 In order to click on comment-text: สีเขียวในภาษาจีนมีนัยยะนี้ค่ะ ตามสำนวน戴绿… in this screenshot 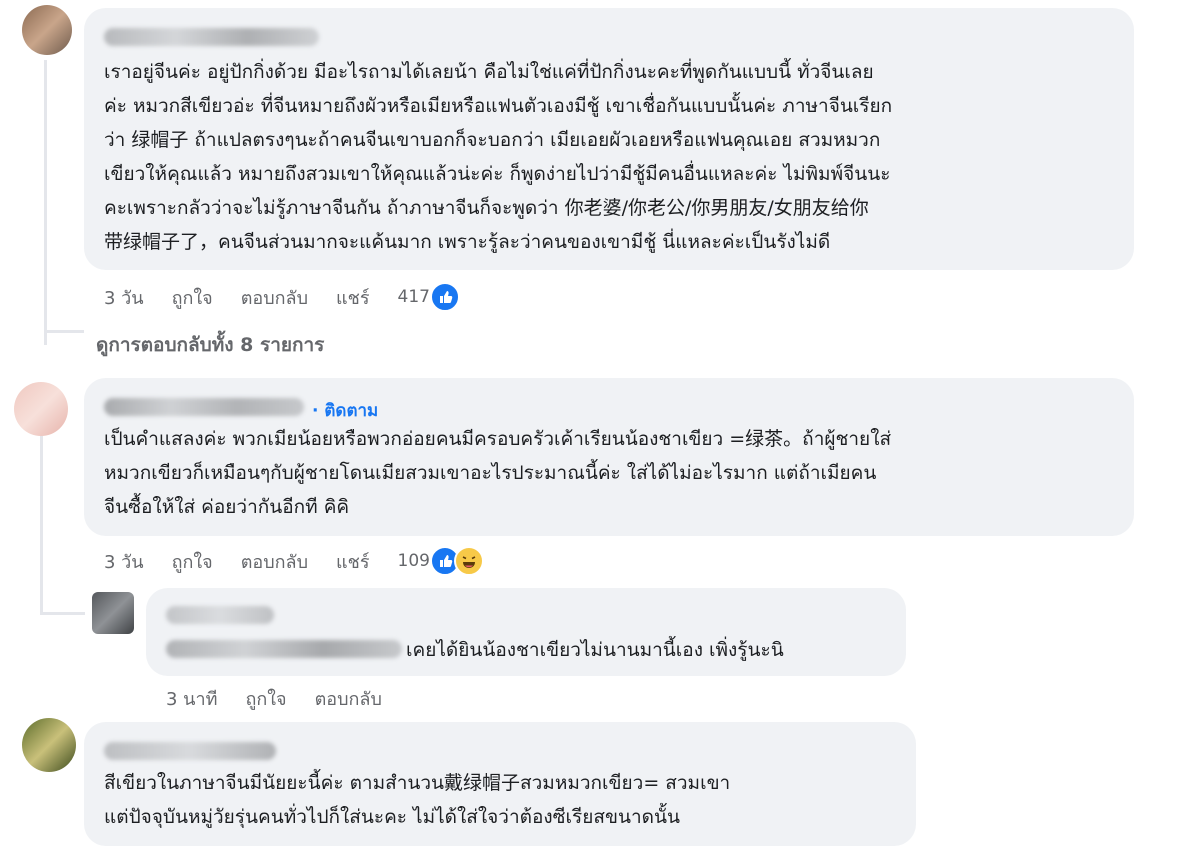, I will do `click(417, 800)`.